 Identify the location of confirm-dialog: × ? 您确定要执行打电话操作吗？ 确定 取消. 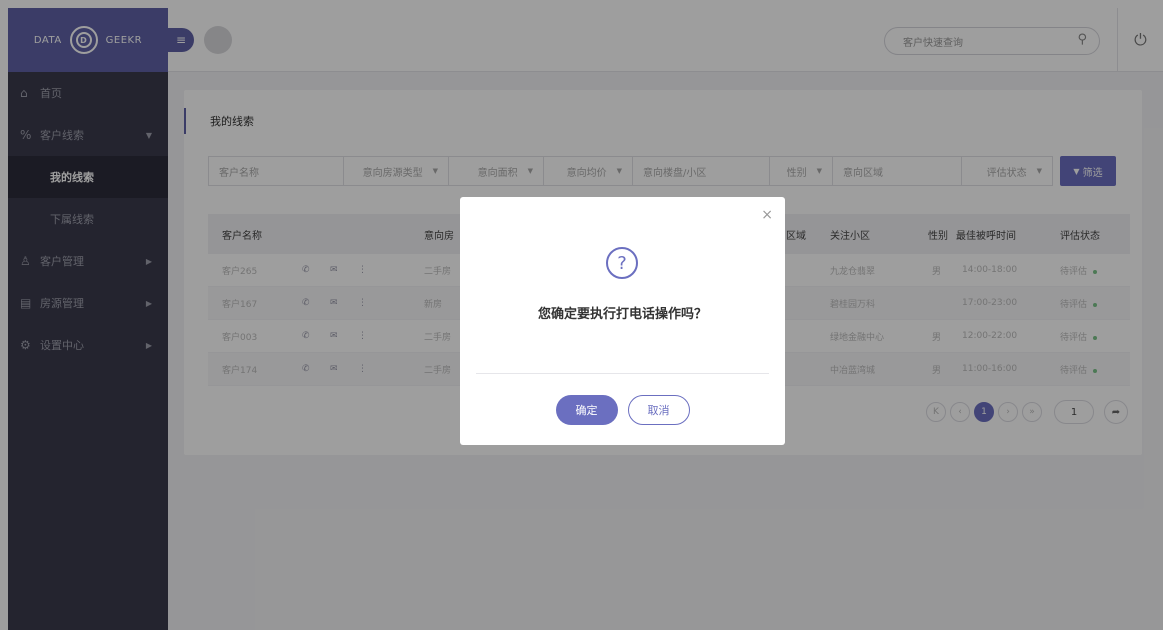
(622, 321).